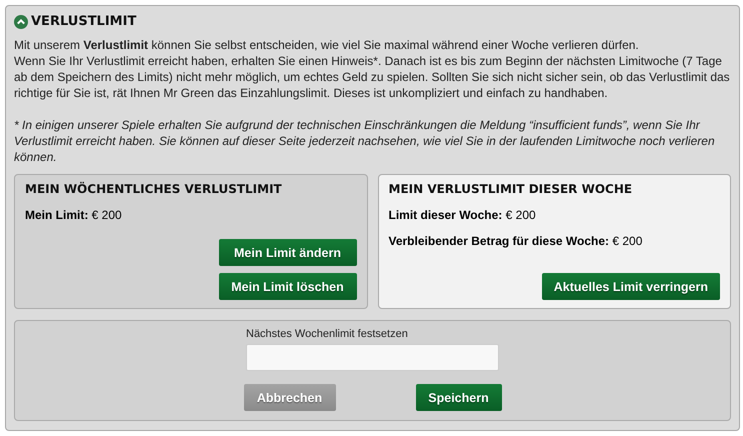 This screenshot has height=436, width=743. I want to click on limit-value: Verbleibender Betrag für diese Woche: € 200, so click(516, 241).